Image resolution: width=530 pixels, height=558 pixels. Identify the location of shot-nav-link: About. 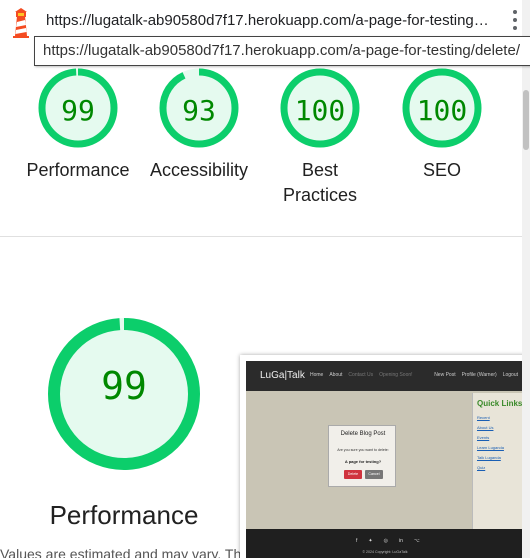
(336, 375).